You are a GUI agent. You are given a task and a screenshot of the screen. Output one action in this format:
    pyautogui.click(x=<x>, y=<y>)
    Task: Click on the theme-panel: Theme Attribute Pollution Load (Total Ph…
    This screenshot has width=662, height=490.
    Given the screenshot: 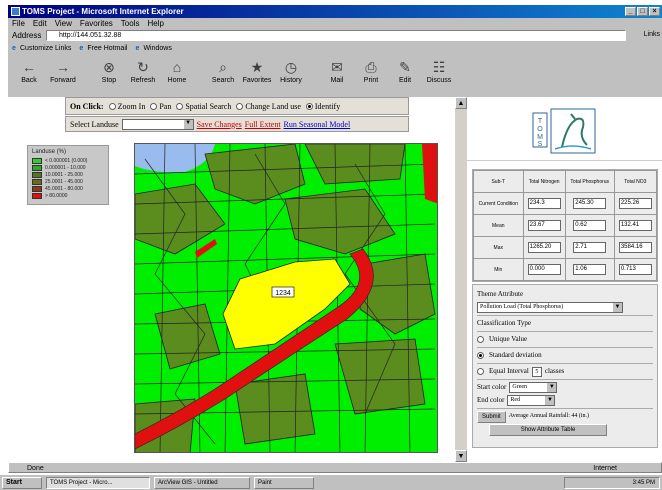 What is the action you would take?
    pyautogui.click(x=565, y=366)
    